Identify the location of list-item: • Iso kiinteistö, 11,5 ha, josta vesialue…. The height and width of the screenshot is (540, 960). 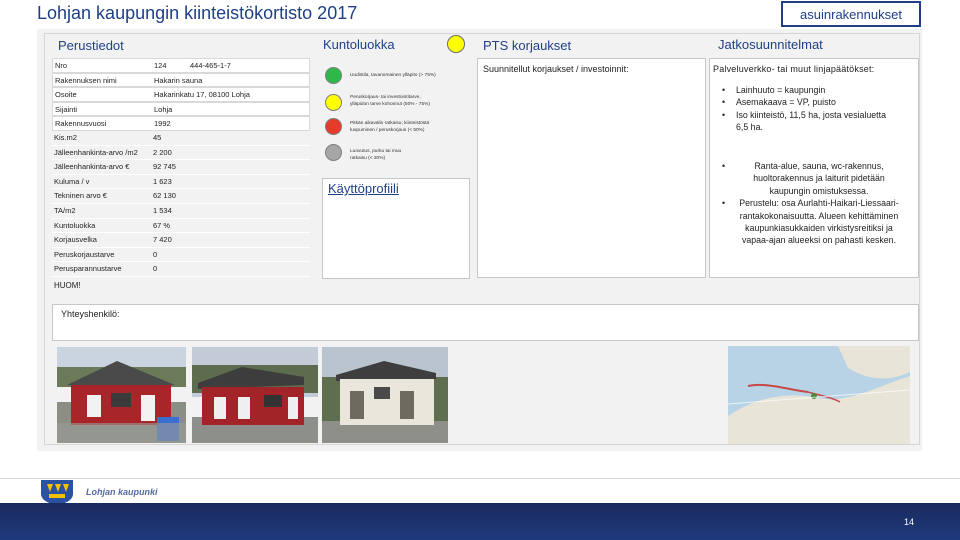
(807, 121).